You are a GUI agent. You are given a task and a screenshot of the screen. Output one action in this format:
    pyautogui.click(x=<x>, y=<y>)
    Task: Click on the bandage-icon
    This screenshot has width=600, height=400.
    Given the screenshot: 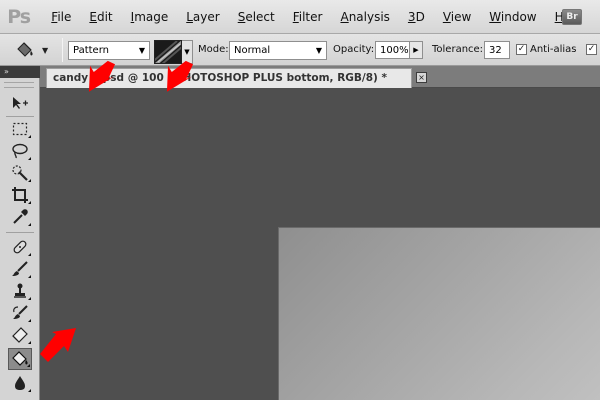 What is the action you would take?
    pyautogui.click(x=20, y=247)
    